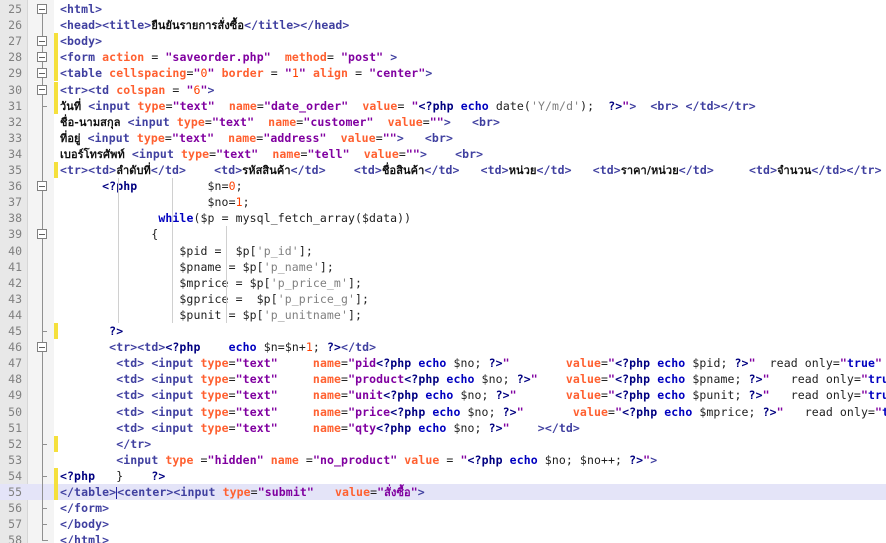  I want to click on code-text: $no=1;, so click(155, 202).